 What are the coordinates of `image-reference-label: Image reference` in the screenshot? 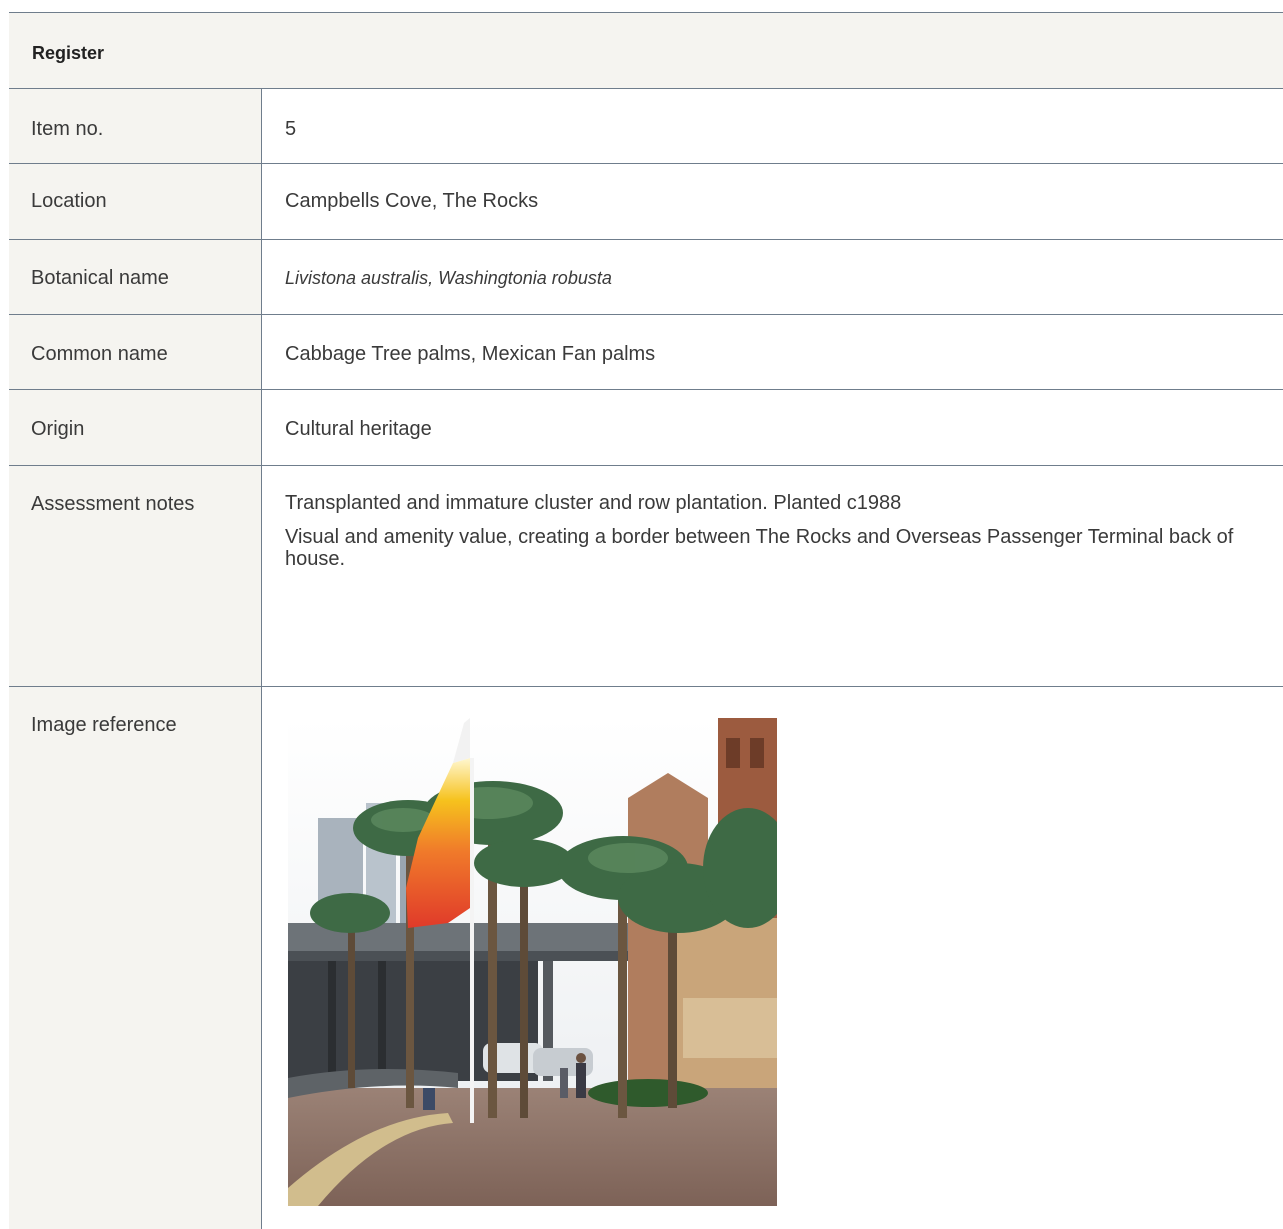 It's located at (135, 958).